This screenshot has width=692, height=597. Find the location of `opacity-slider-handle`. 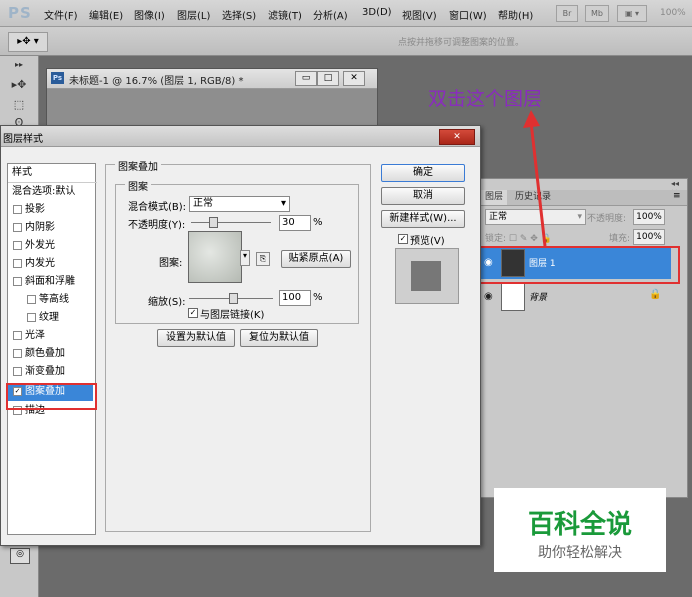

opacity-slider-handle is located at coordinates (213, 222).